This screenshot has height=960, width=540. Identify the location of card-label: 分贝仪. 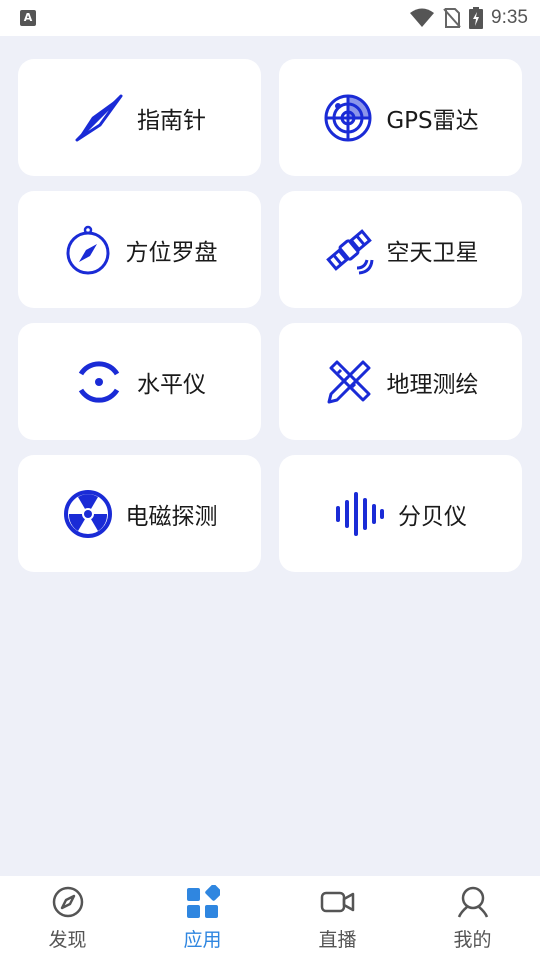
(432, 516).